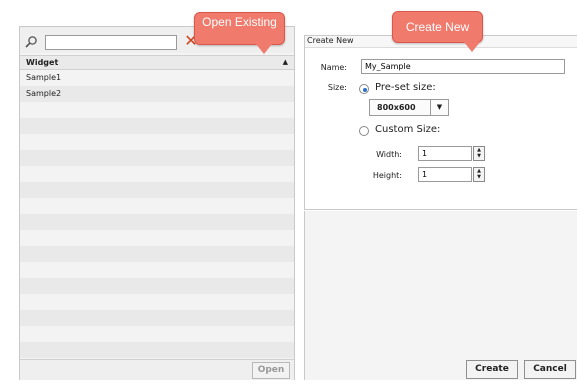 This screenshot has height=384, width=577. What do you see at coordinates (157, 62) in the screenshot?
I see `column-header-widget: Widget ▲` at bounding box center [157, 62].